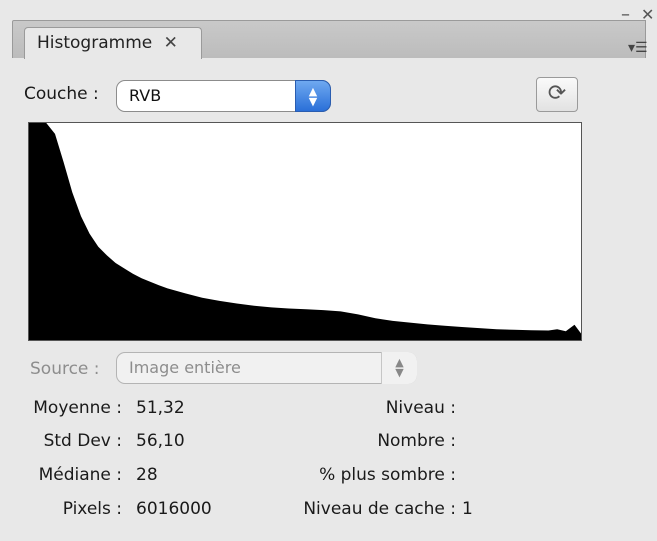  What do you see at coordinates (95, 43) in the screenshot?
I see `tab-title: Histogramme` at bounding box center [95, 43].